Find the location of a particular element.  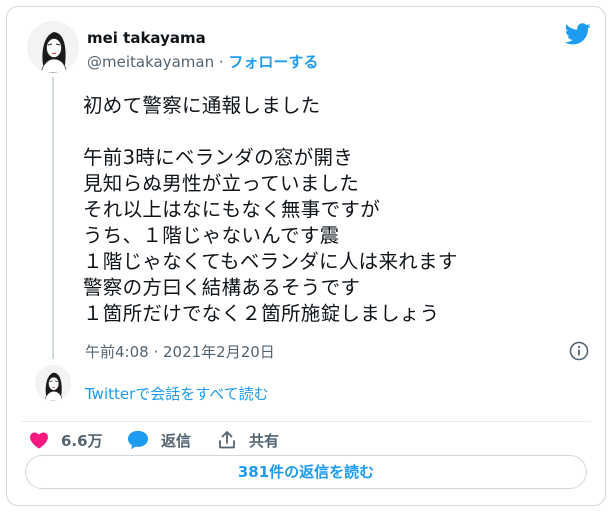

share-label: 共有 is located at coordinates (264, 440).